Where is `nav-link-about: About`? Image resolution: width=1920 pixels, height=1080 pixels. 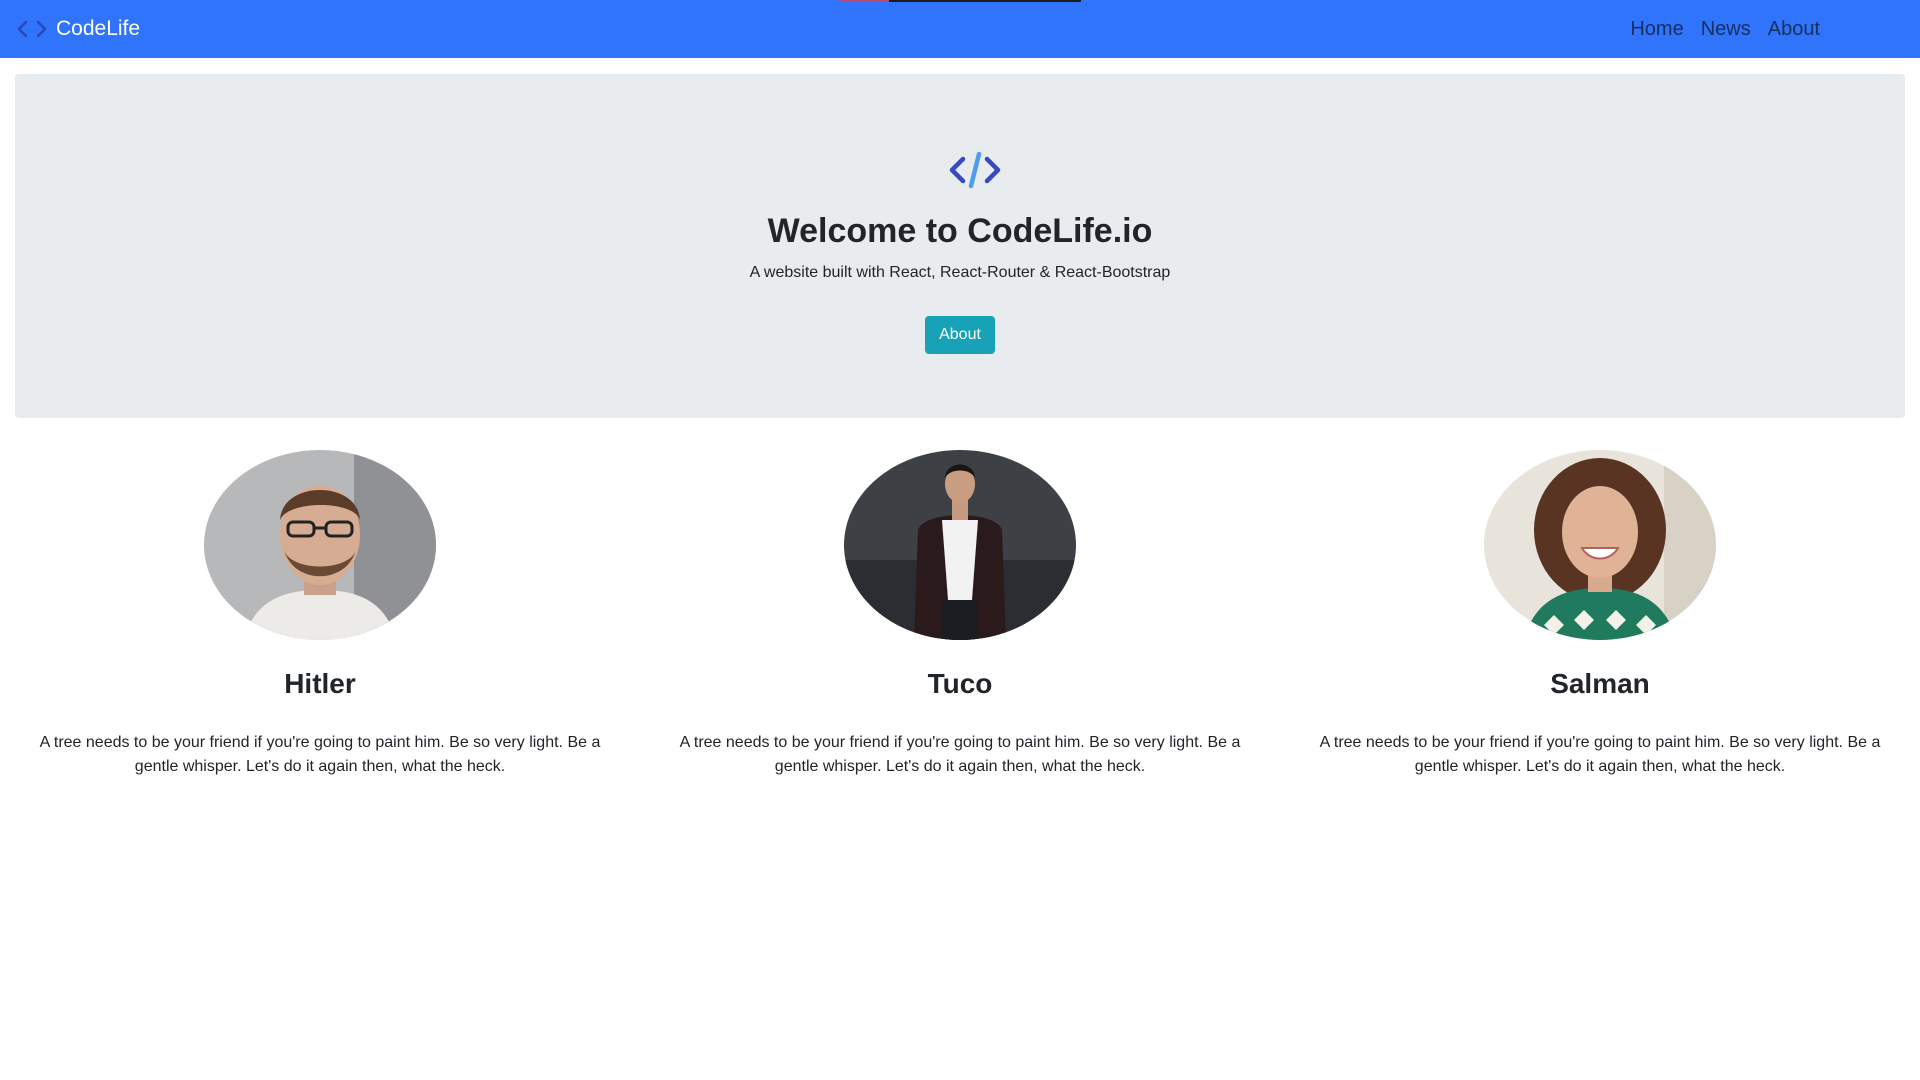 nav-link-about: About is located at coordinates (1794, 29).